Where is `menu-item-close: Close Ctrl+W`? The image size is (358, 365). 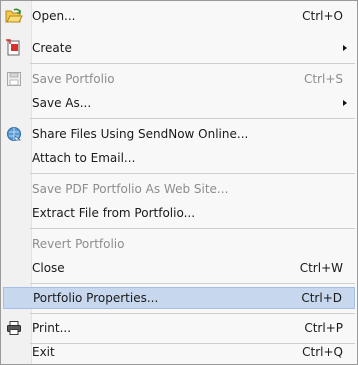
menu-item-close: Close Ctrl+W is located at coordinates (179, 268).